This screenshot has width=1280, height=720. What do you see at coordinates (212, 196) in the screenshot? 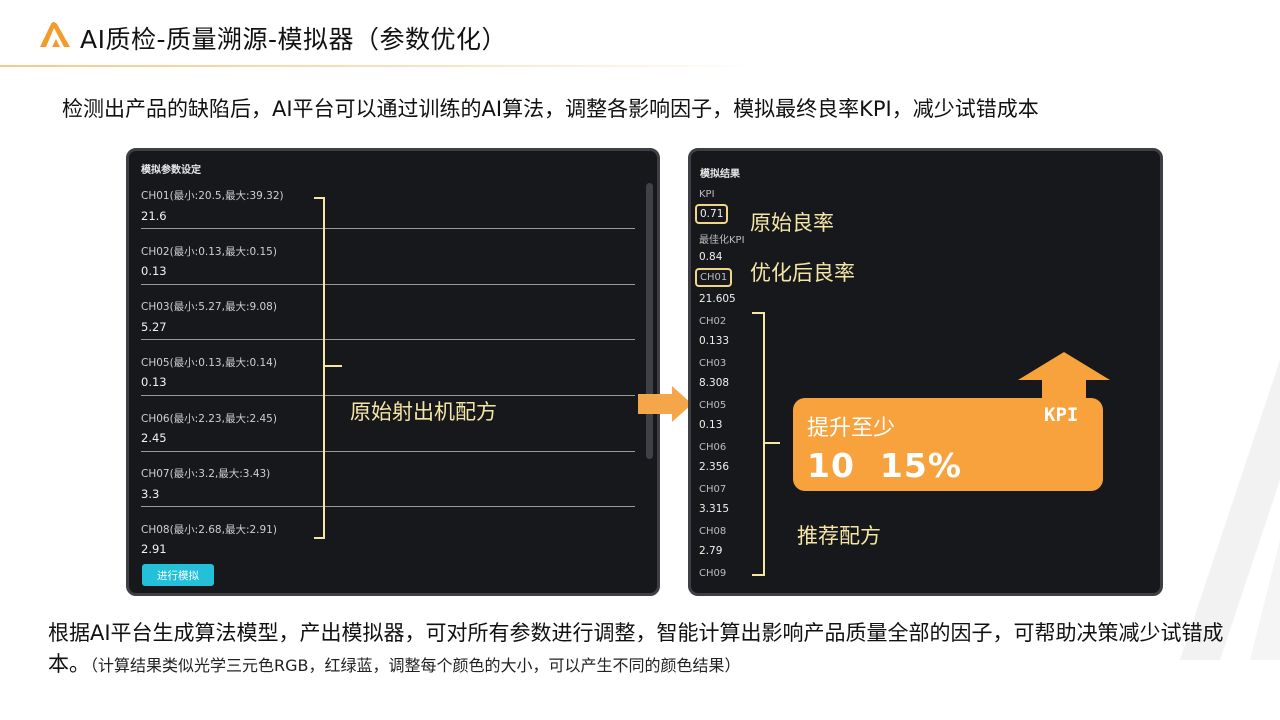
I see `param-label-ch01: CH01(最小:20.5,最大:39.32)` at bounding box center [212, 196].